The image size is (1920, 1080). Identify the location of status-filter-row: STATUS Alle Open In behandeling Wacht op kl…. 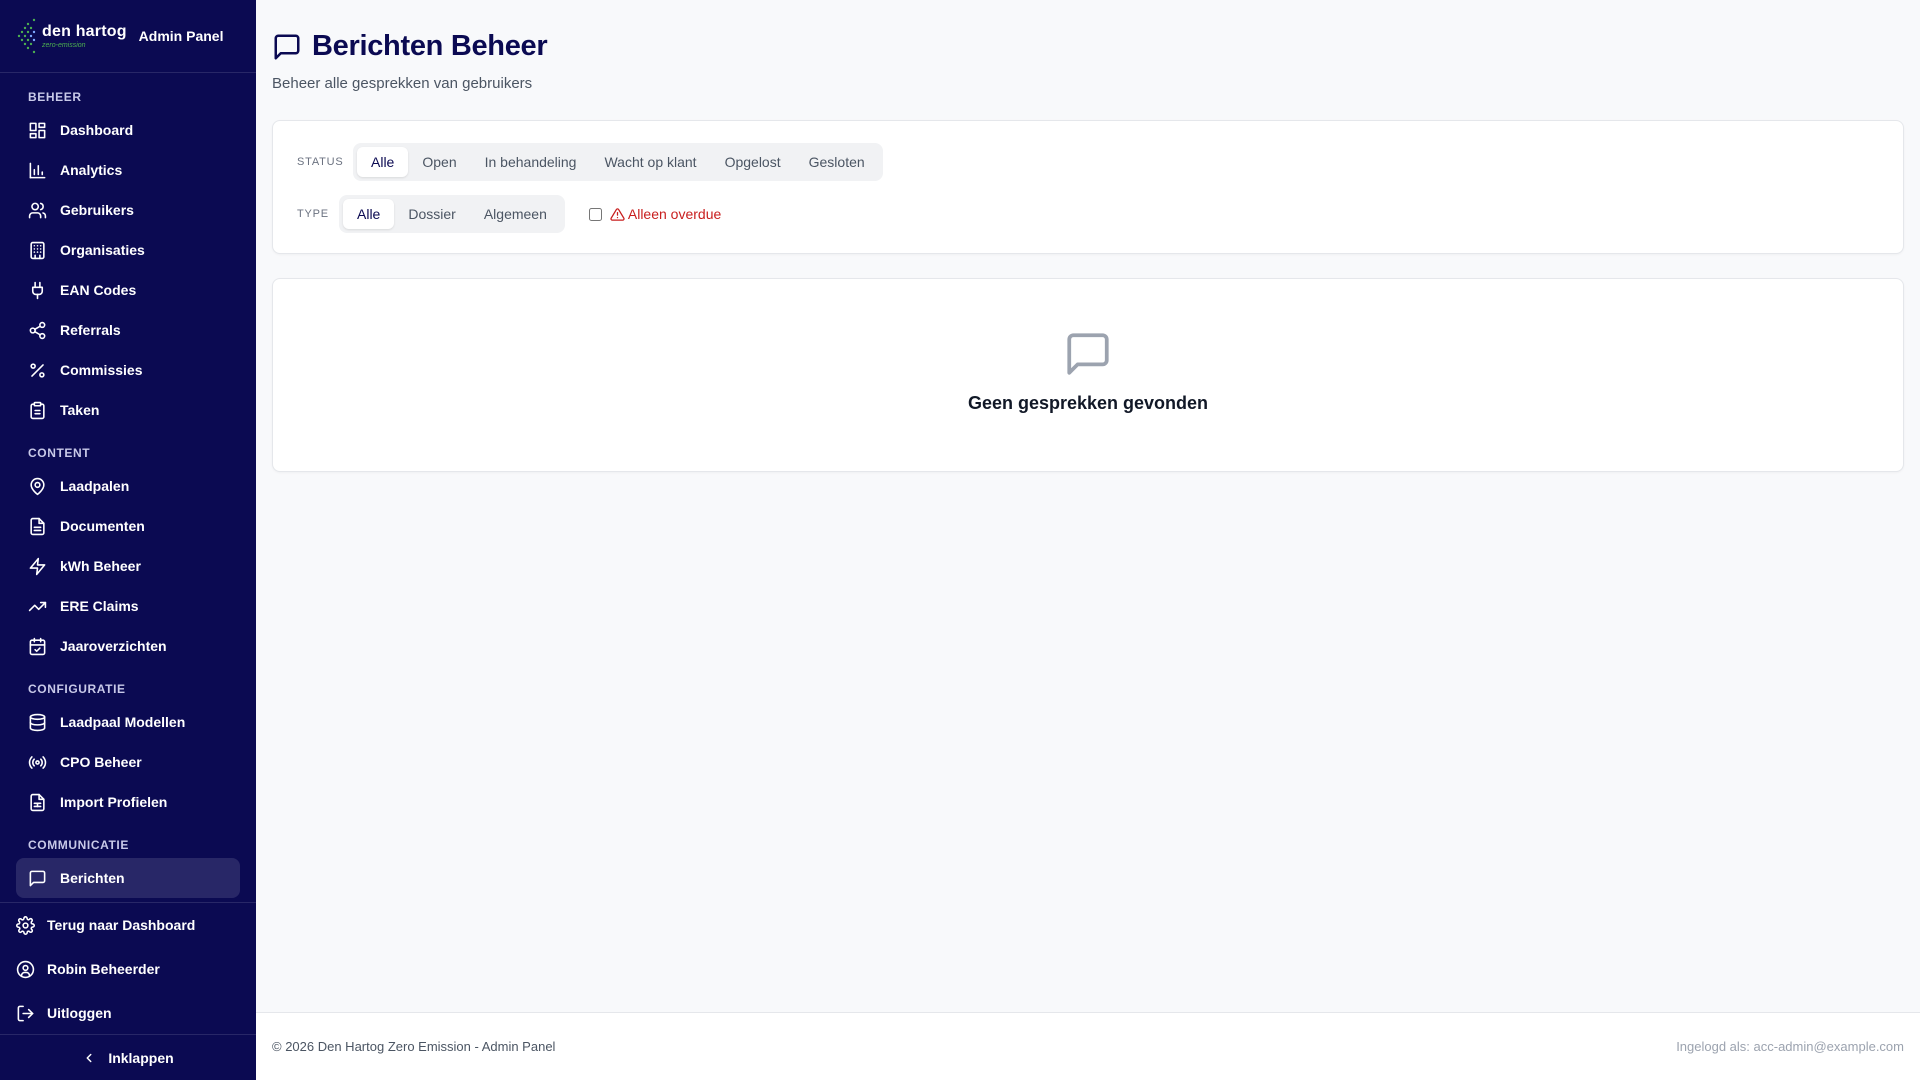
(590, 162).